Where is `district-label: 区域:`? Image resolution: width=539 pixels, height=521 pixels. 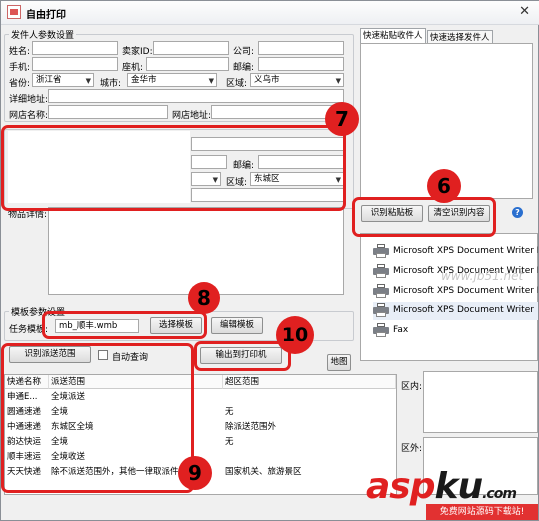
district-label: 区域: is located at coordinates (237, 84).